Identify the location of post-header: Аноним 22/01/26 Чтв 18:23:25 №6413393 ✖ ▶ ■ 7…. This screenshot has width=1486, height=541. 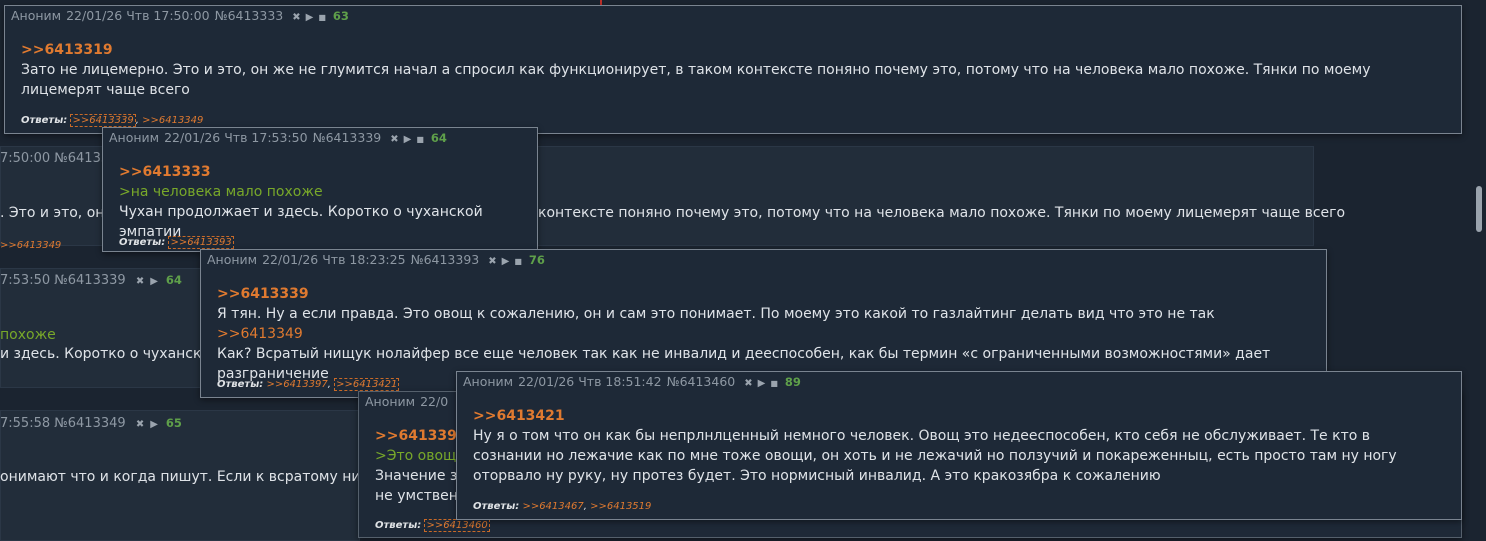
(378, 259).